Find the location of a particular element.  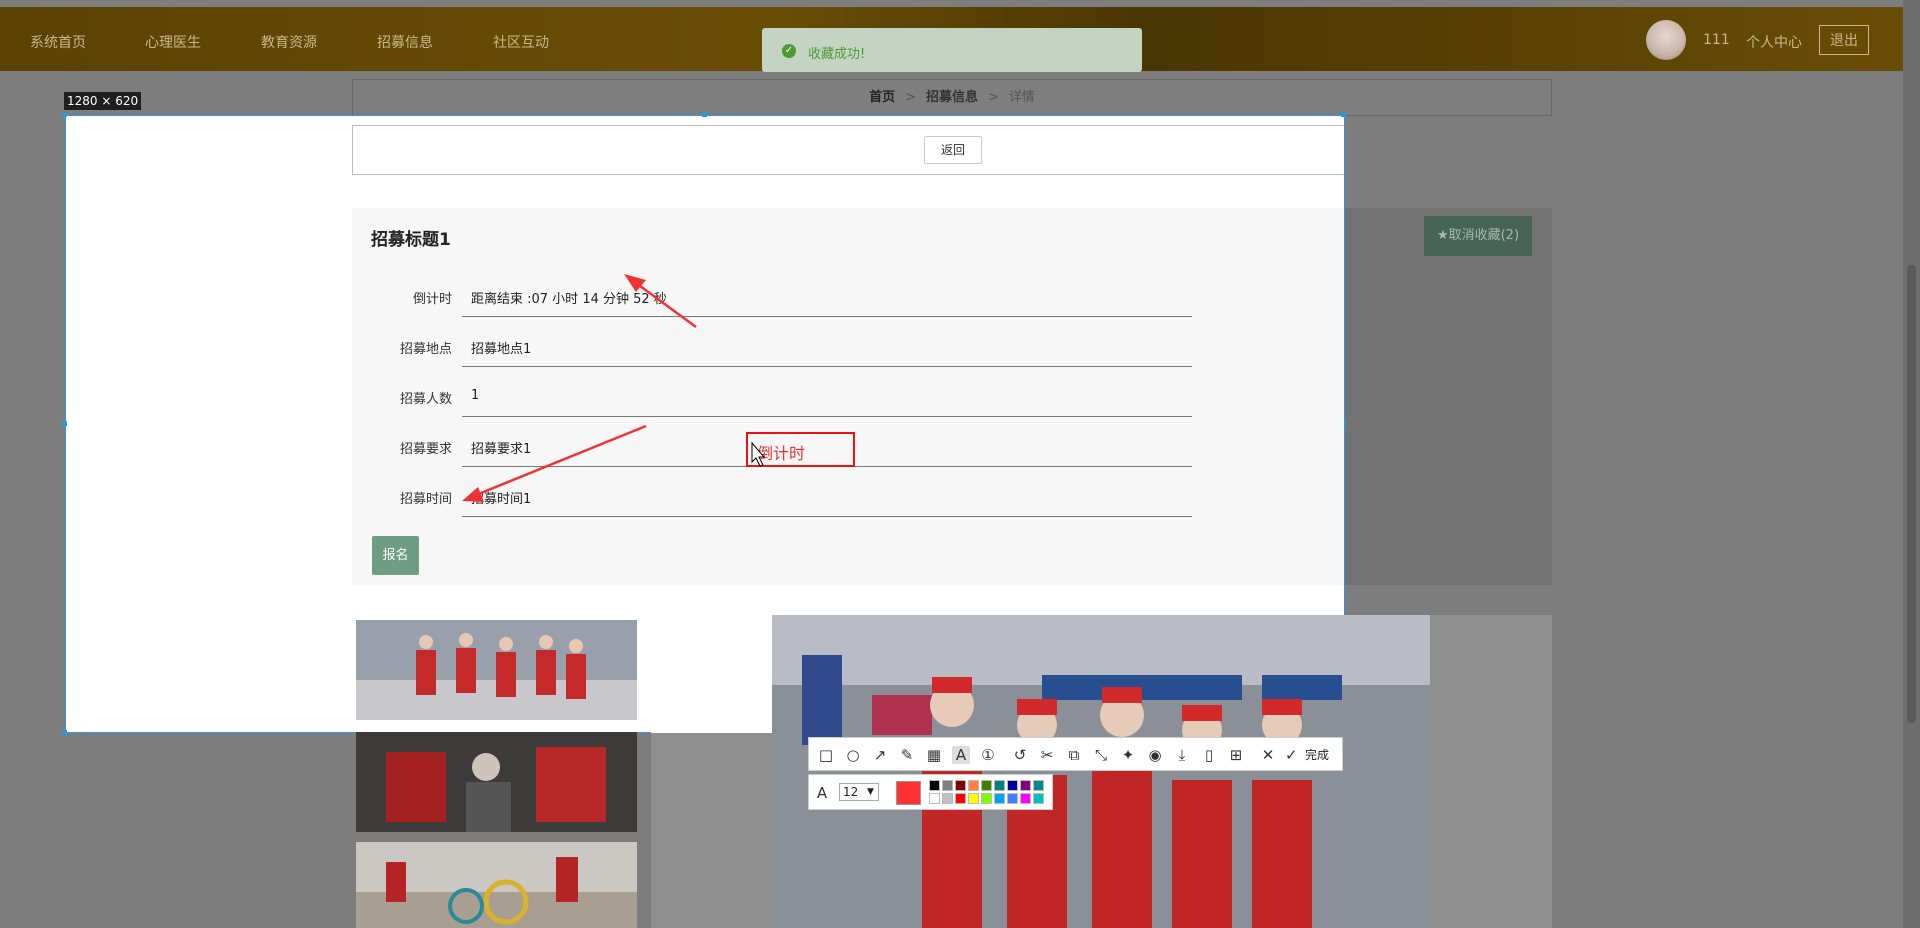

download-icon: ⤓ is located at coordinates (1182, 755).